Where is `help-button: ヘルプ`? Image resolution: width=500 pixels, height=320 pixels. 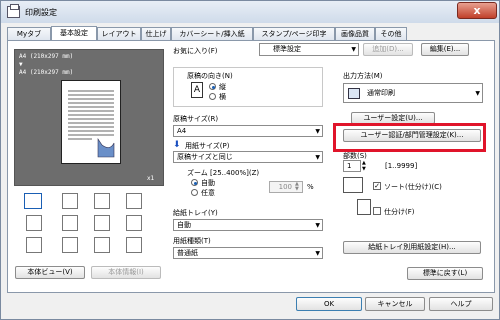 help-button: ヘルプ is located at coordinates (461, 304).